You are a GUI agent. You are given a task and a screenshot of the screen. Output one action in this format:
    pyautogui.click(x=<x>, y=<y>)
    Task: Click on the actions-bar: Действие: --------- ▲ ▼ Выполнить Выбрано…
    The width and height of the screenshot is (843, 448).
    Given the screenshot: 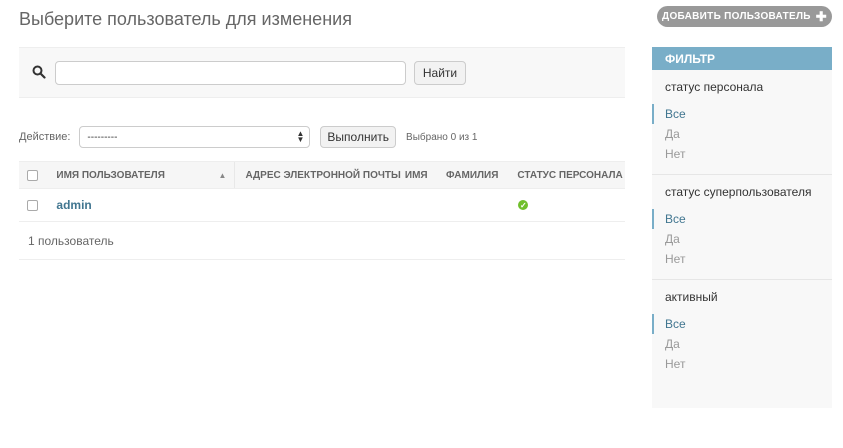 What is the action you would take?
    pyautogui.click(x=322, y=137)
    